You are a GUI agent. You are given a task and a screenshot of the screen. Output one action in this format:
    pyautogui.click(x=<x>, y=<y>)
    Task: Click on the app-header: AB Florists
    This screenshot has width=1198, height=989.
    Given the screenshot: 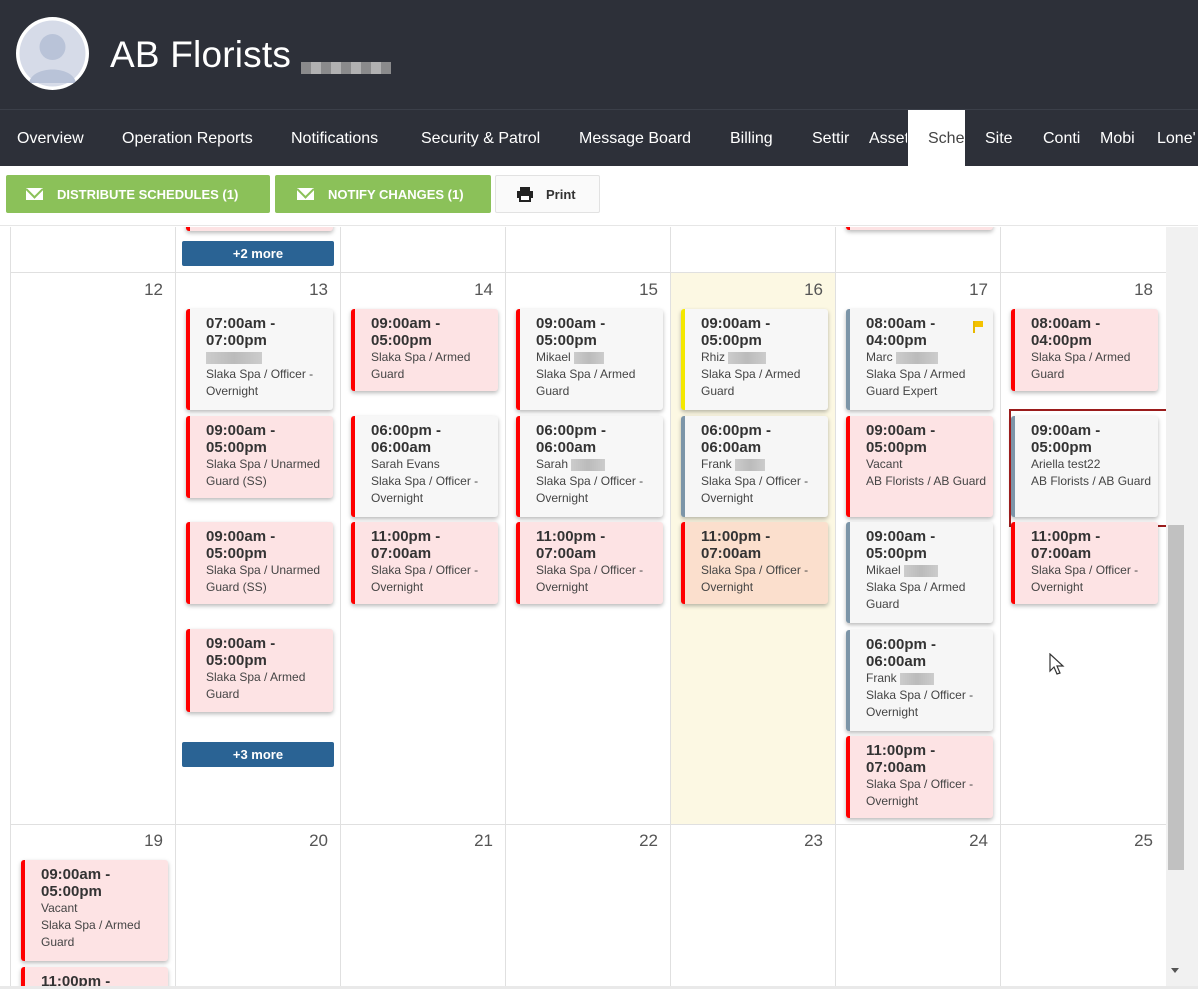 What is the action you would take?
    pyautogui.click(x=599, y=54)
    